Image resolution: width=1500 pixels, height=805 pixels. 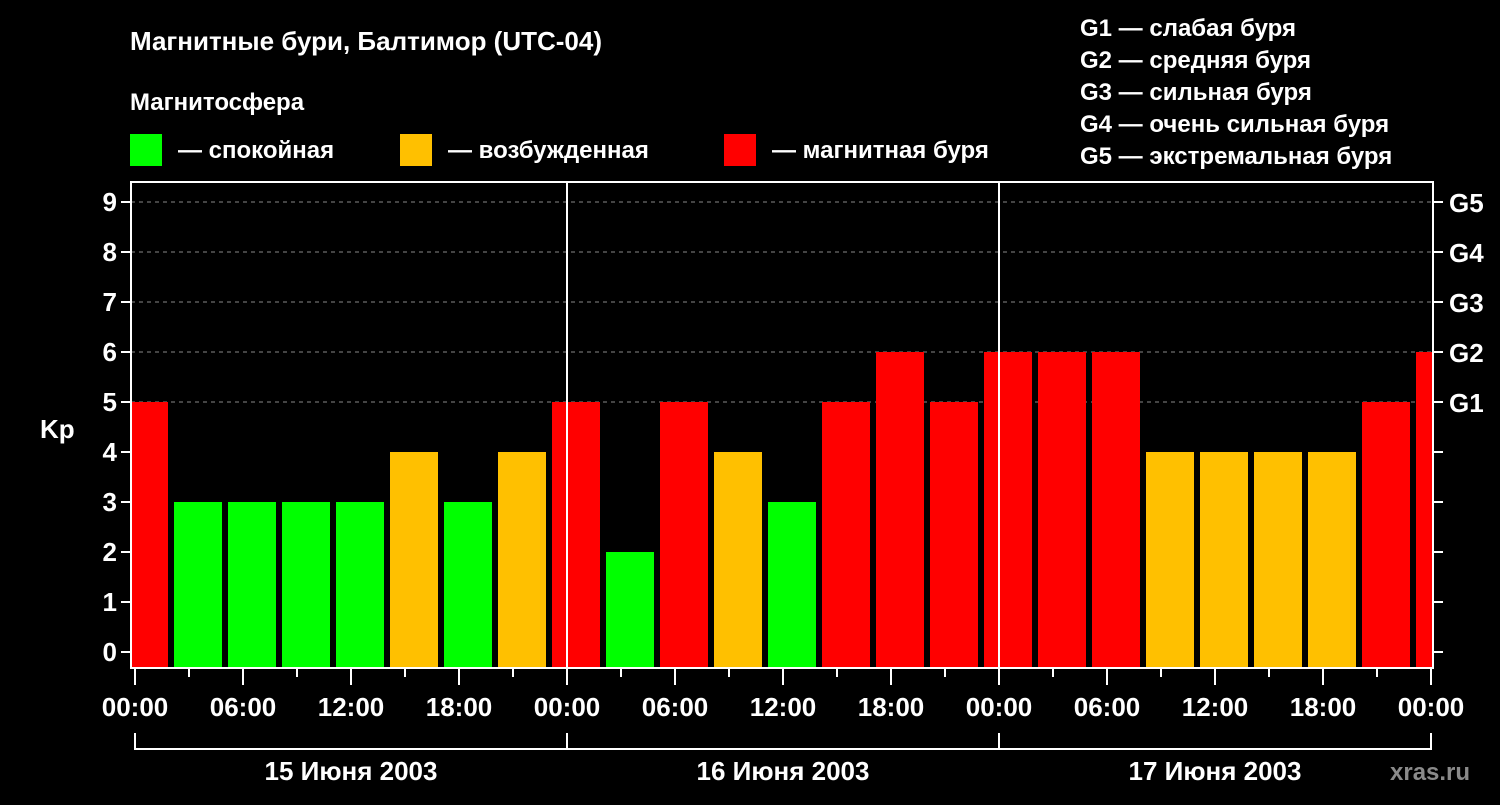 I want to click on y-tick-label: 9, so click(x=110, y=202).